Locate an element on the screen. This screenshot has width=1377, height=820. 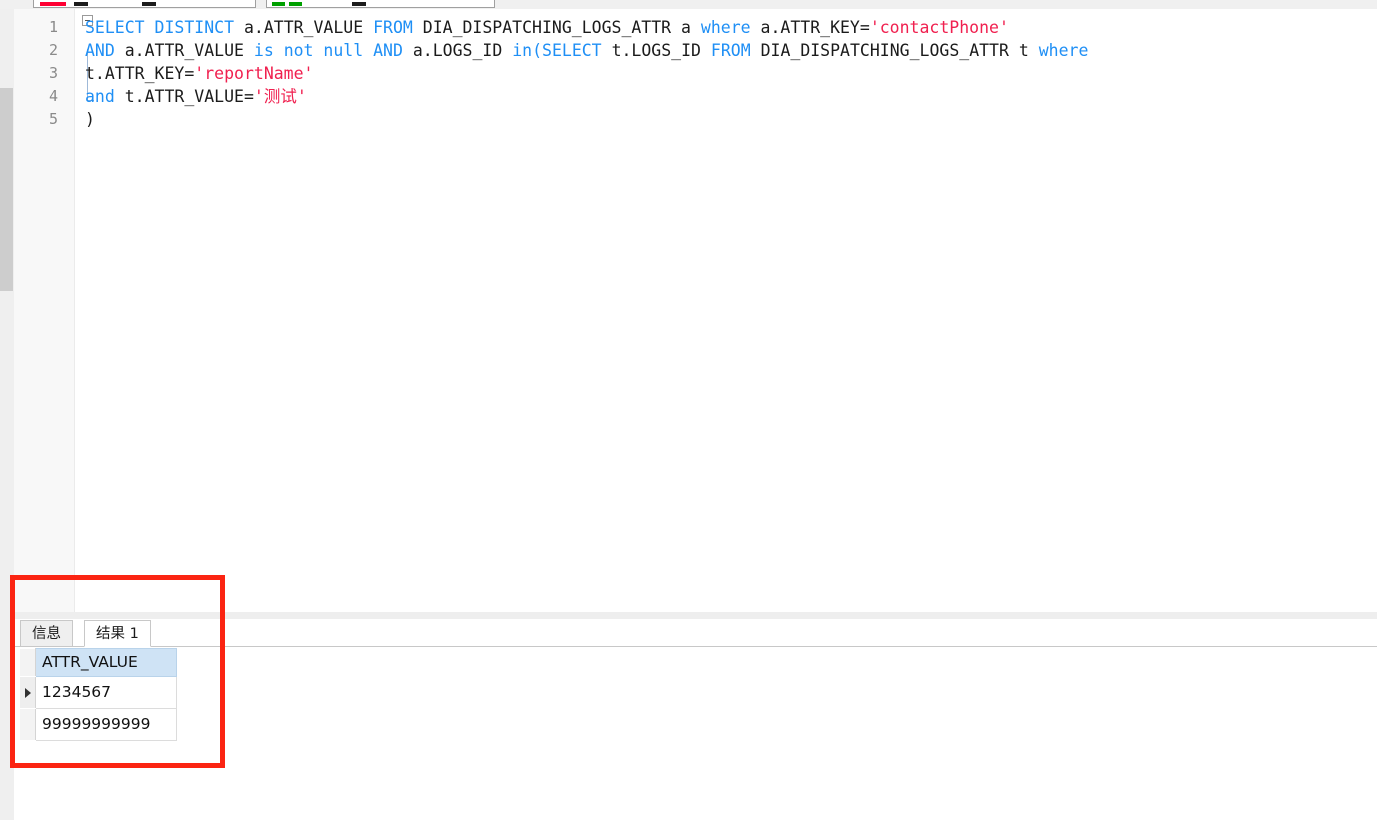
table-row: 1234567 is located at coordinates (98, 692).